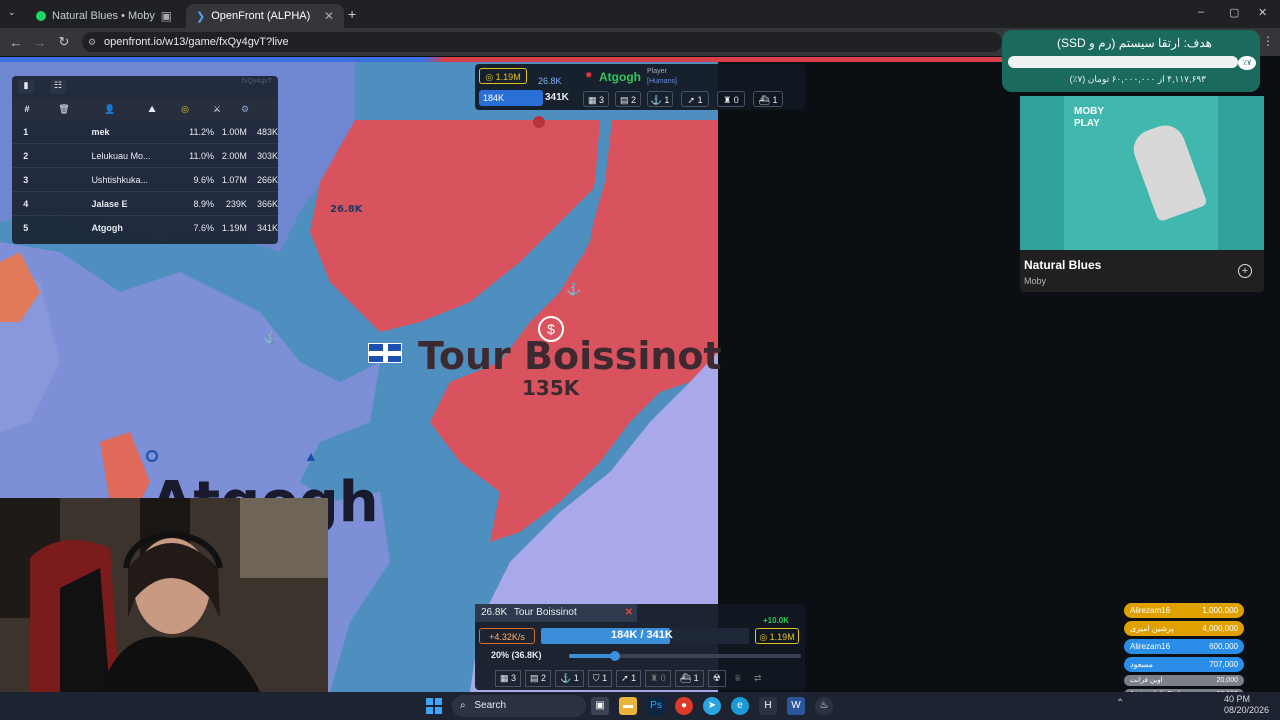  What do you see at coordinates (185, 109) in the screenshot?
I see `gold-sort-icon: ◎` at bounding box center [185, 109].